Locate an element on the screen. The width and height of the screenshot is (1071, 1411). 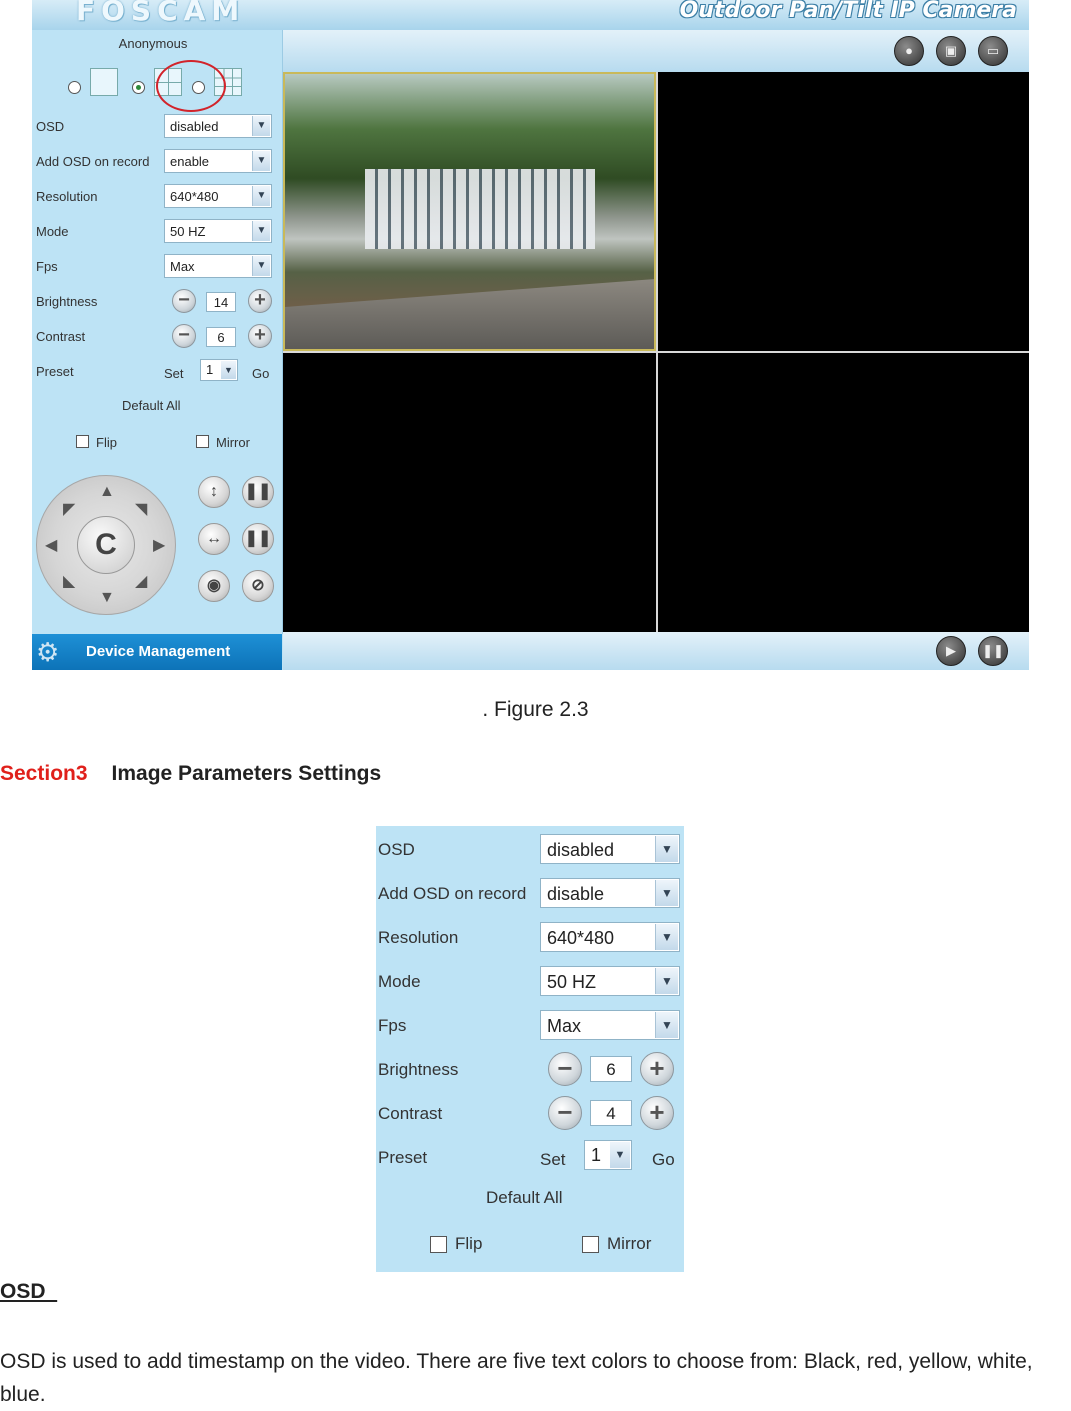
ptz-center-button: C is located at coordinates (106, 545).